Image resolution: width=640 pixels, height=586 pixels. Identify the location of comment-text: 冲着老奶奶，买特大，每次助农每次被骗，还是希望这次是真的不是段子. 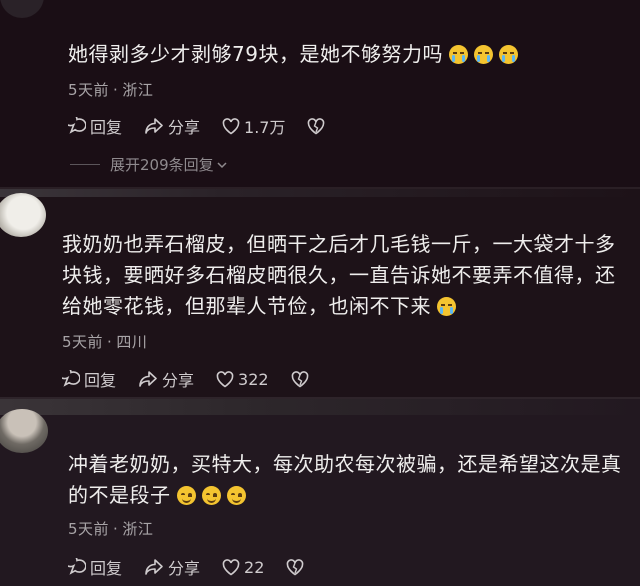
(348, 480).